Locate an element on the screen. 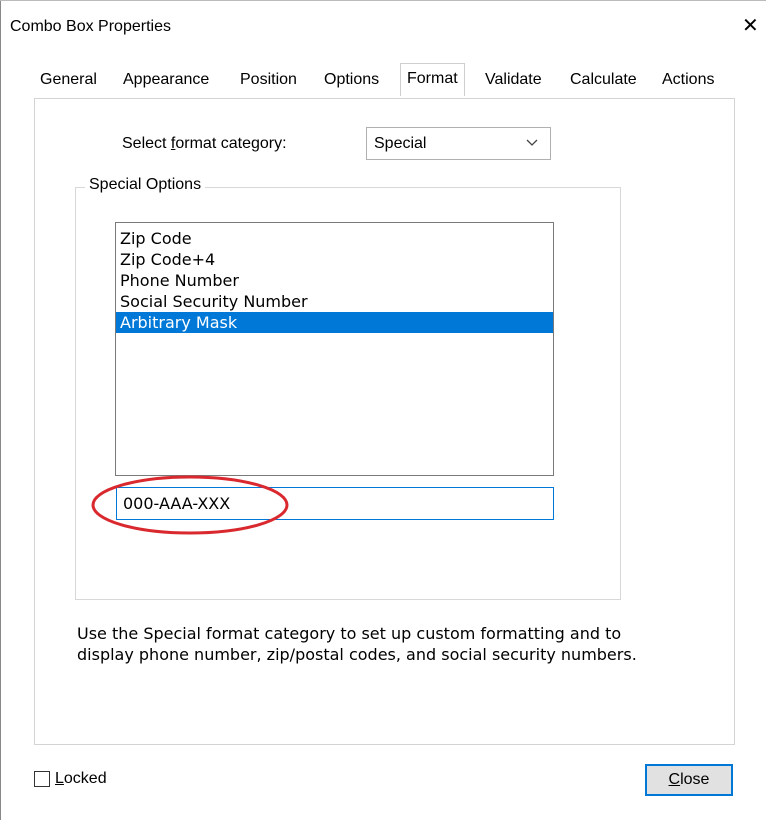 The width and height of the screenshot is (766, 820). list-item-zip-code: Zip Code is located at coordinates (334, 238).